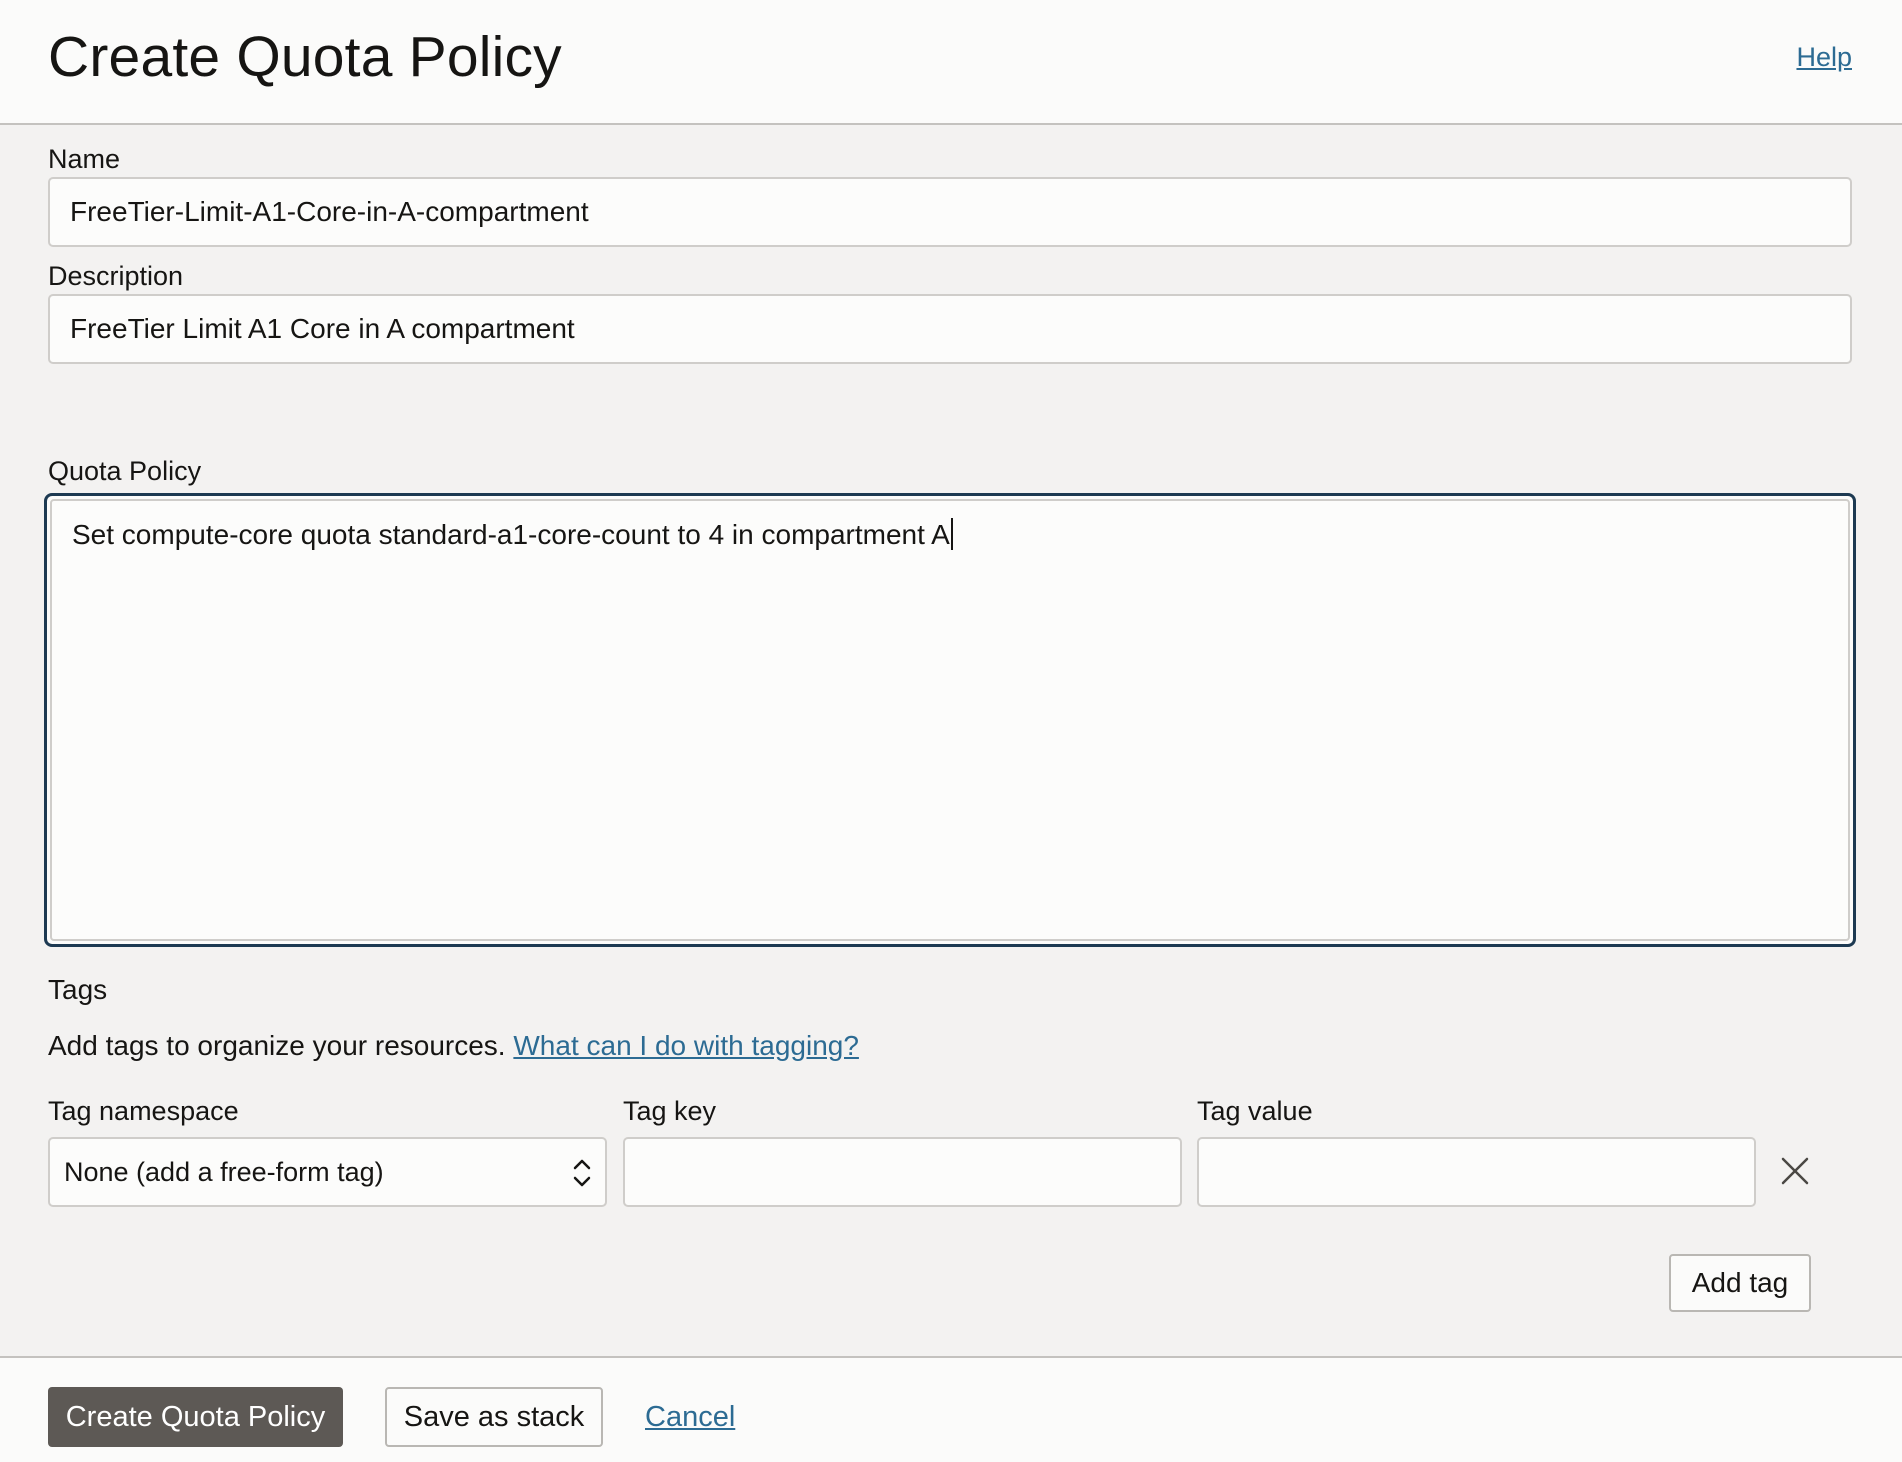 Image resolution: width=1902 pixels, height=1462 pixels. Describe the element at coordinates (951, 1409) in the screenshot. I see `page-footer: Create Quota Policy Save as stack Cancel` at that location.